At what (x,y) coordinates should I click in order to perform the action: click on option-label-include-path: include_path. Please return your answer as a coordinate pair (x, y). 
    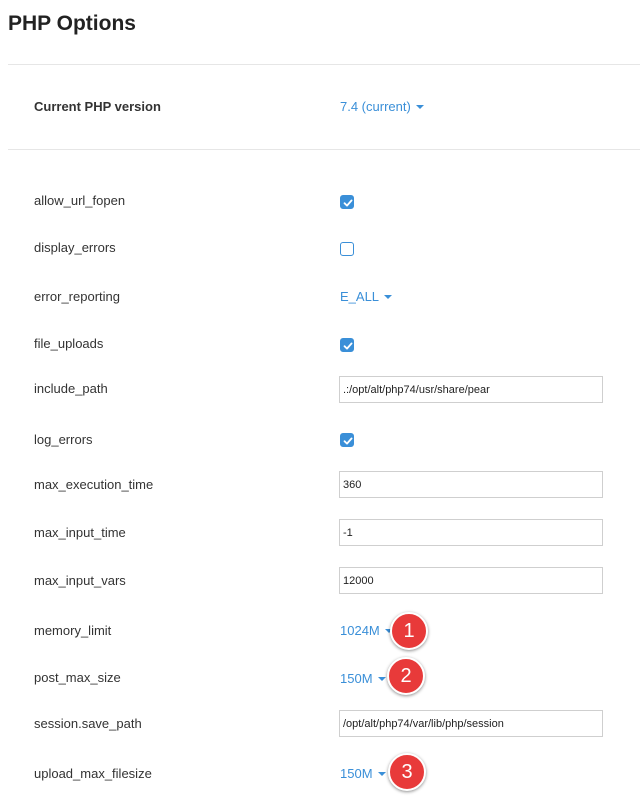
    Looking at the image, I should click on (71, 388).